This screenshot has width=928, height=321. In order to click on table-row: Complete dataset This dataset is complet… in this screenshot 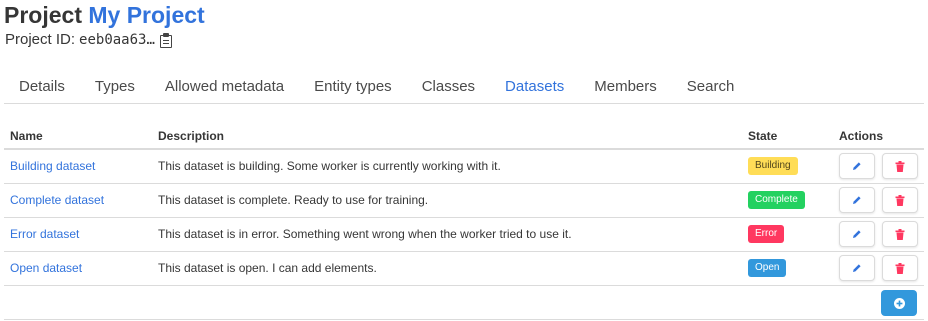, I will do `click(464, 200)`.